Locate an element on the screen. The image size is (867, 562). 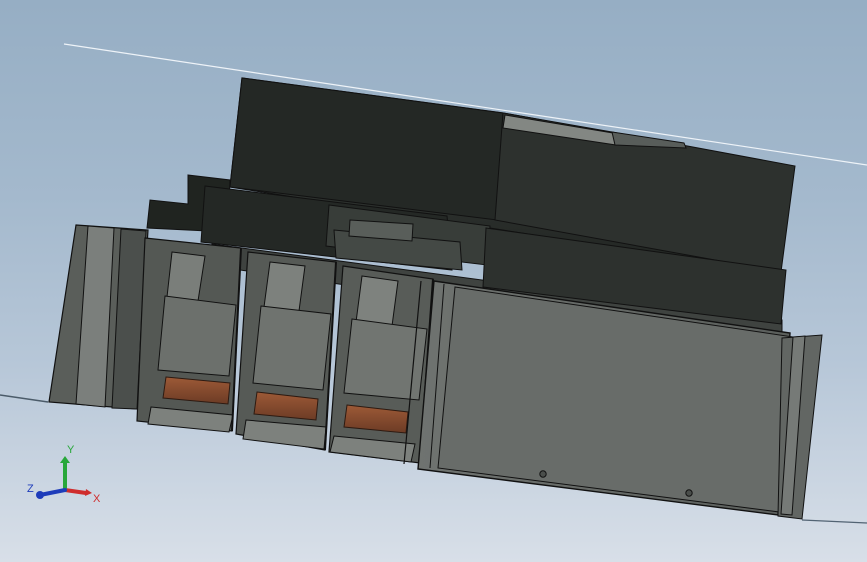
ground-line-right is located at coordinates (834, 521).